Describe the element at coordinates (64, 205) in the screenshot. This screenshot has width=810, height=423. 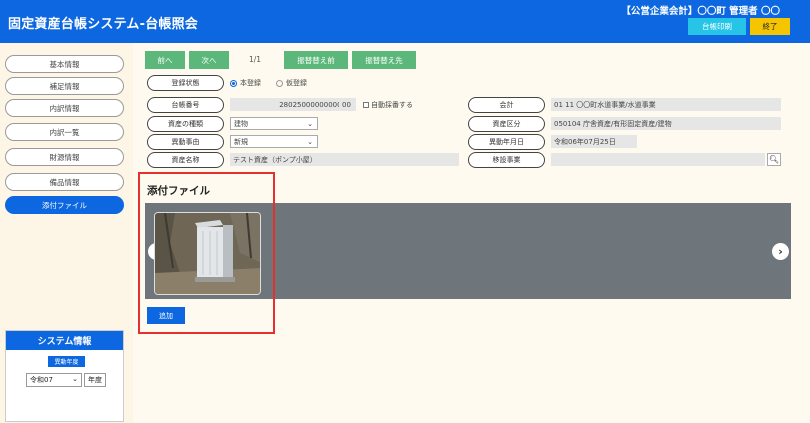
I see `sidebar-item-attachments: 添付ファイル` at that location.